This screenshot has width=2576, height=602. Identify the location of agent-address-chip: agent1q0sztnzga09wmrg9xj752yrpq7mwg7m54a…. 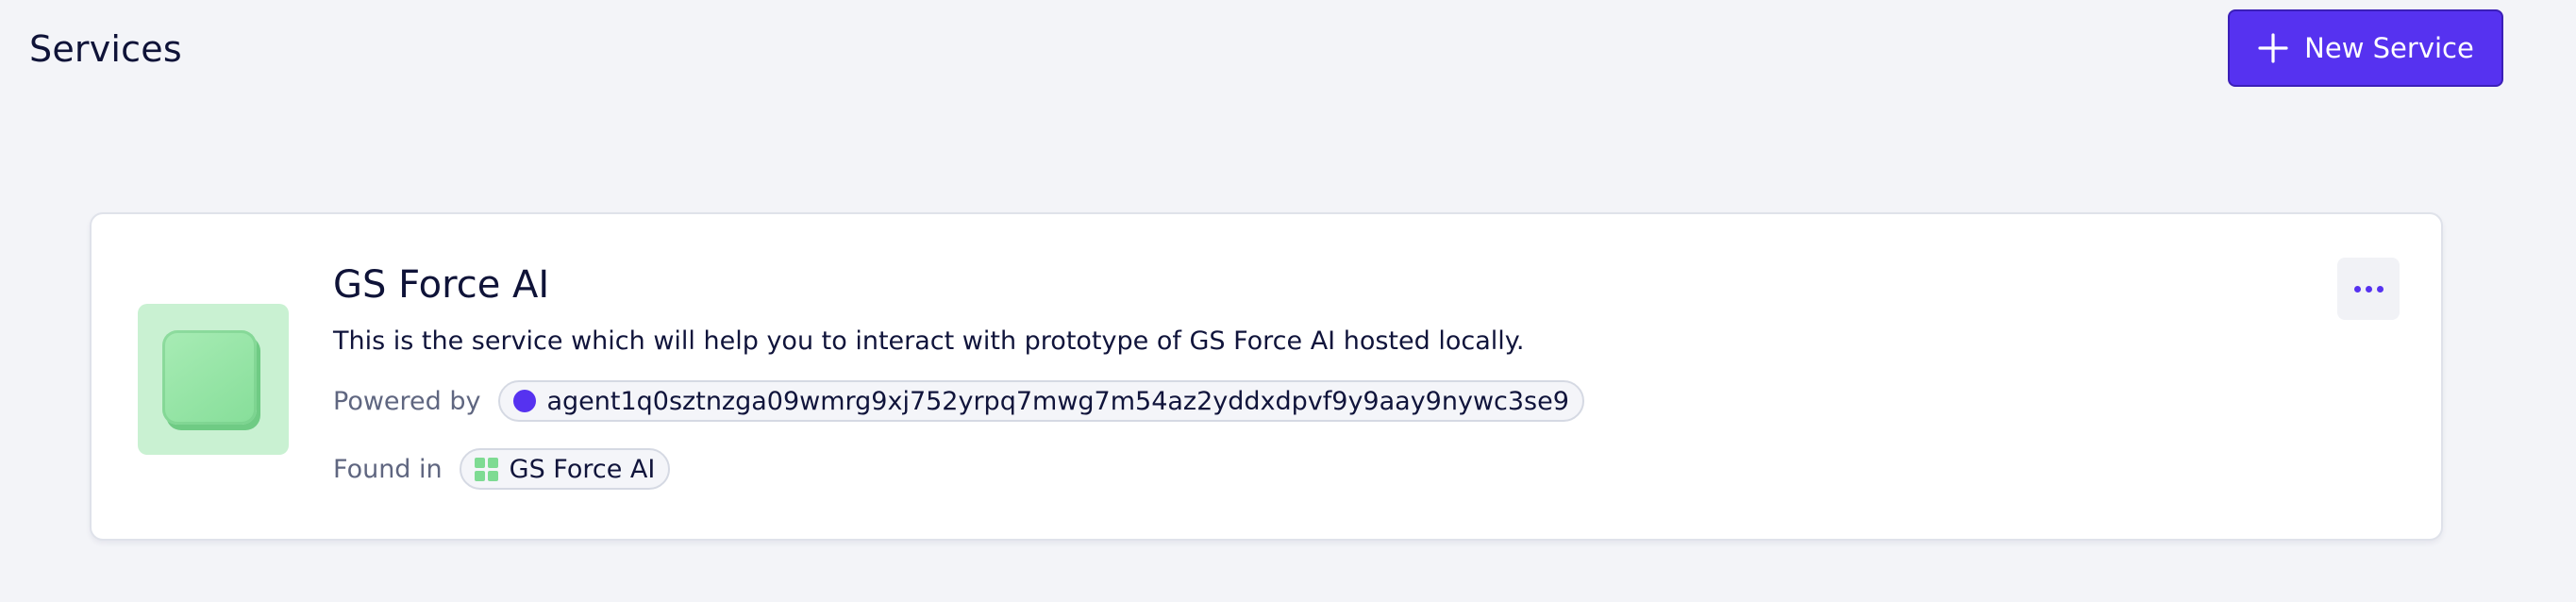
(1040, 401).